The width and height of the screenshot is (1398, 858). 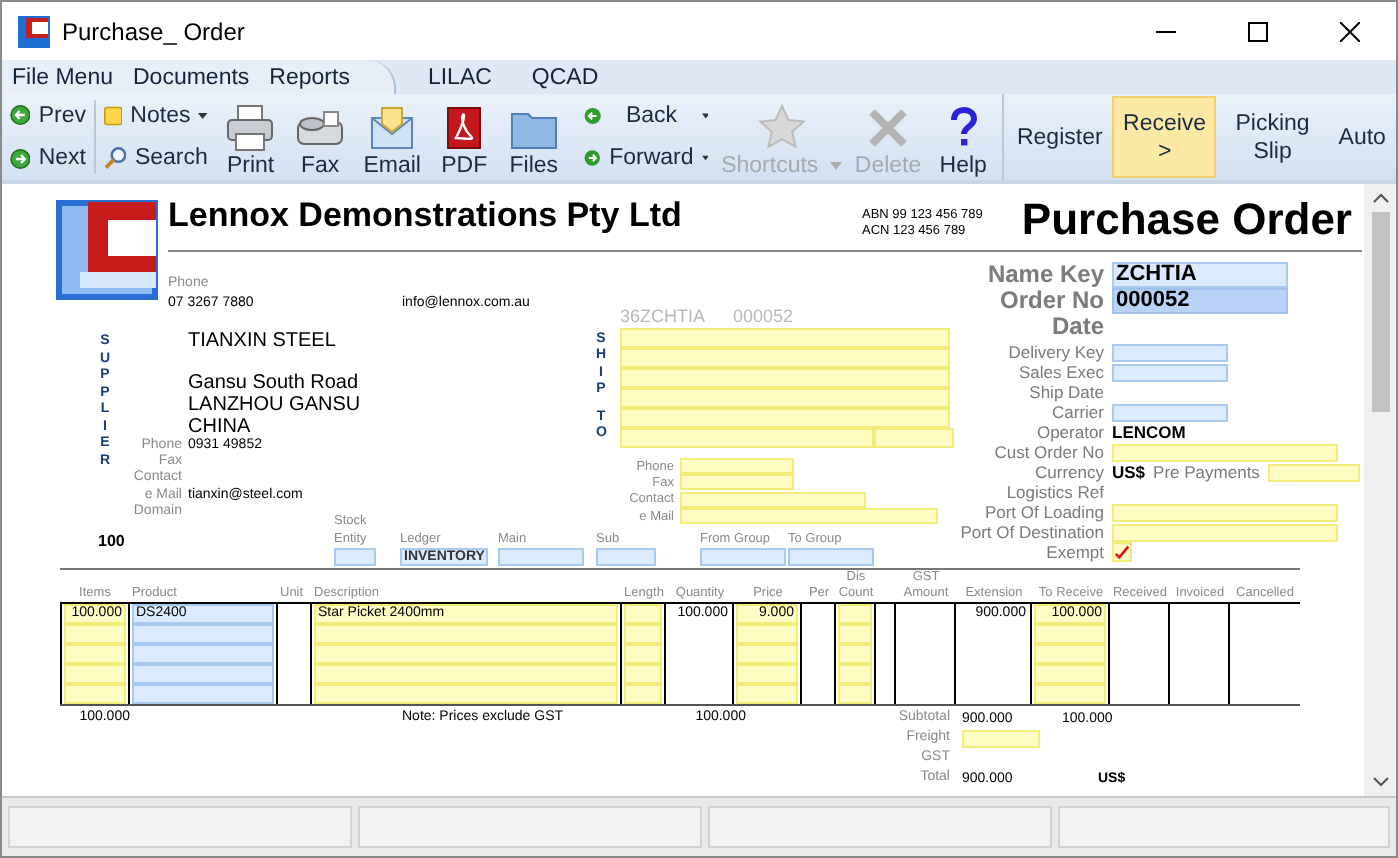 What do you see at coordinates (1380, 782) in the screenshot?
I see `scroll-down-icon` at bounding box center [1380, 782].